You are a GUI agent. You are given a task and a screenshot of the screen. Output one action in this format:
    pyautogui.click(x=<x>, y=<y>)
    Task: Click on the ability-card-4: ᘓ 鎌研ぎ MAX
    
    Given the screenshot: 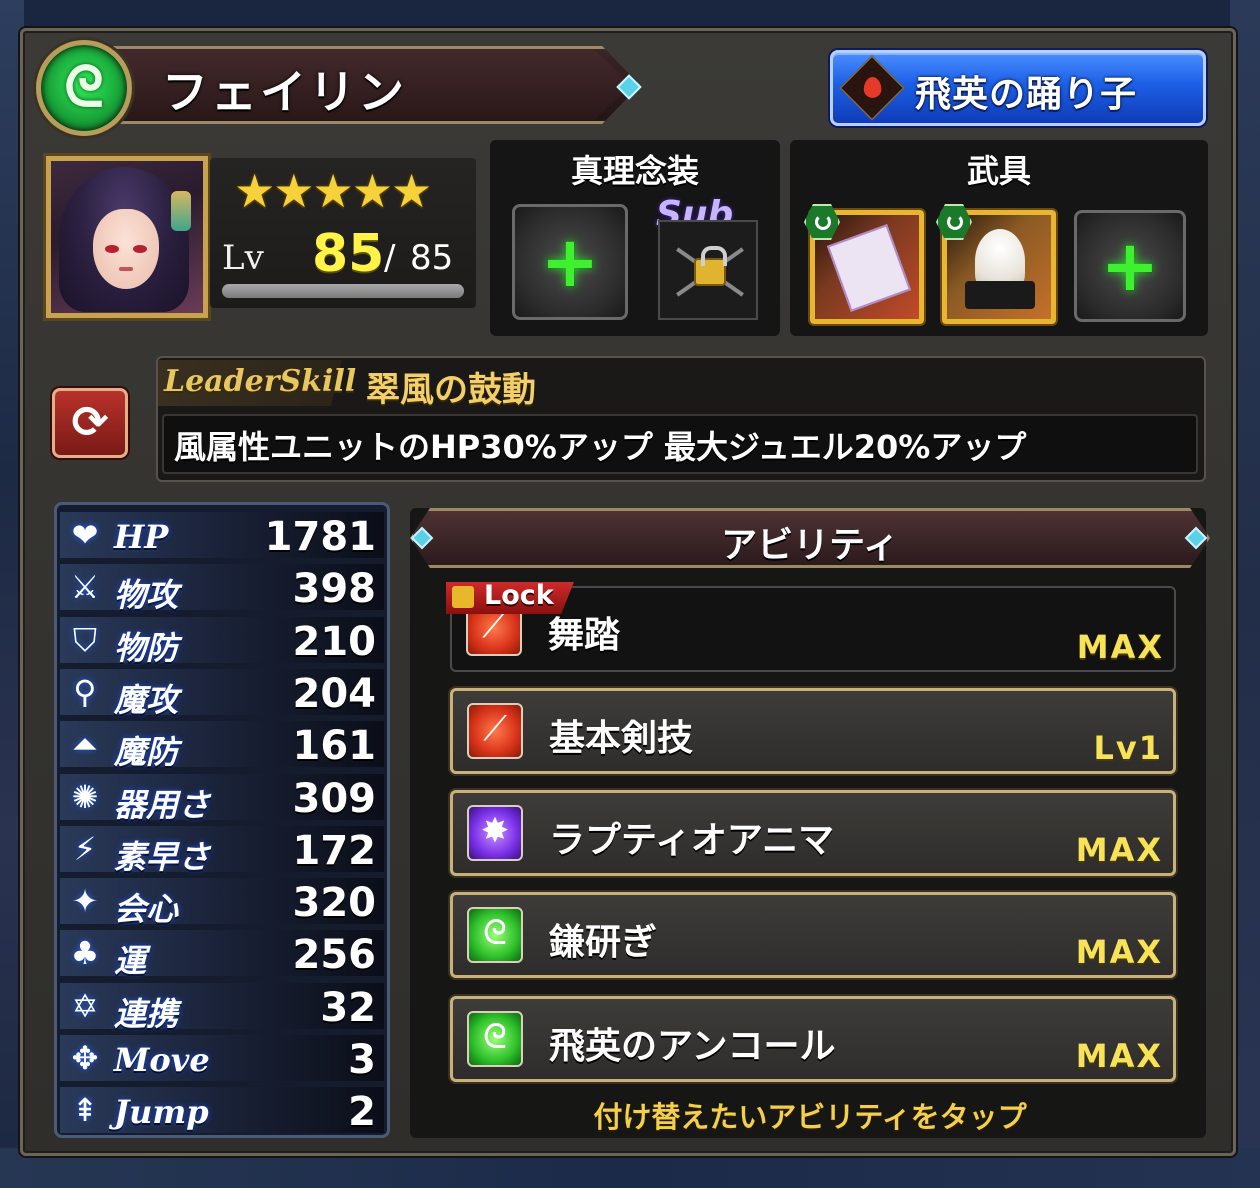 What is the action you would take?
    pyautogui.click(x=813, y=935)
    